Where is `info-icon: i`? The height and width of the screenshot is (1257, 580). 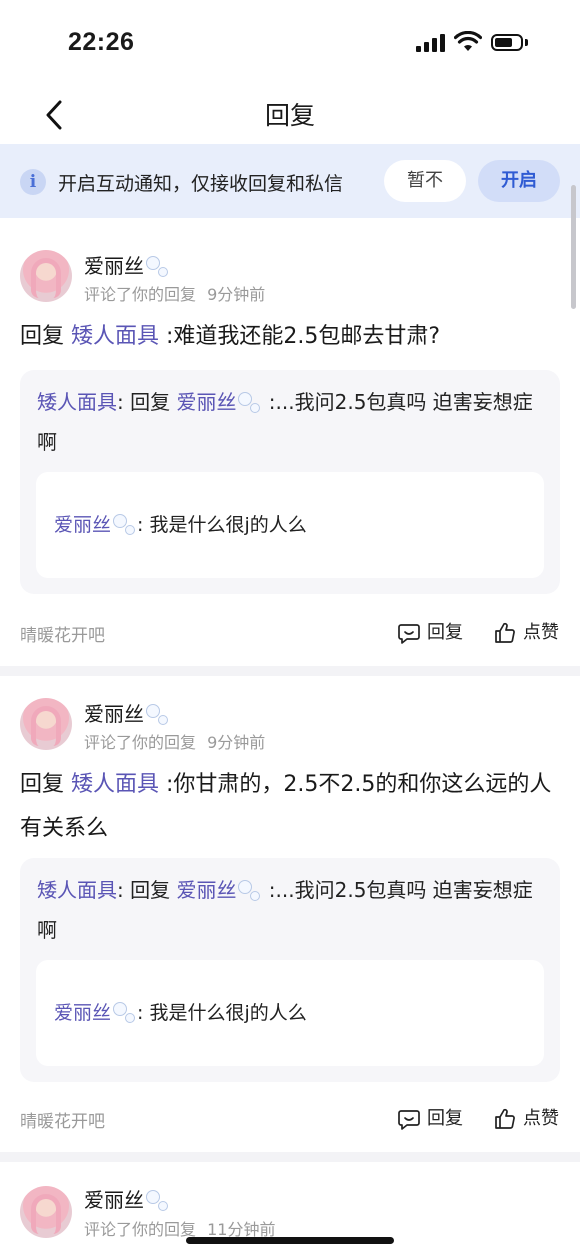
info-icon: i is located at coordinates (33, 182).